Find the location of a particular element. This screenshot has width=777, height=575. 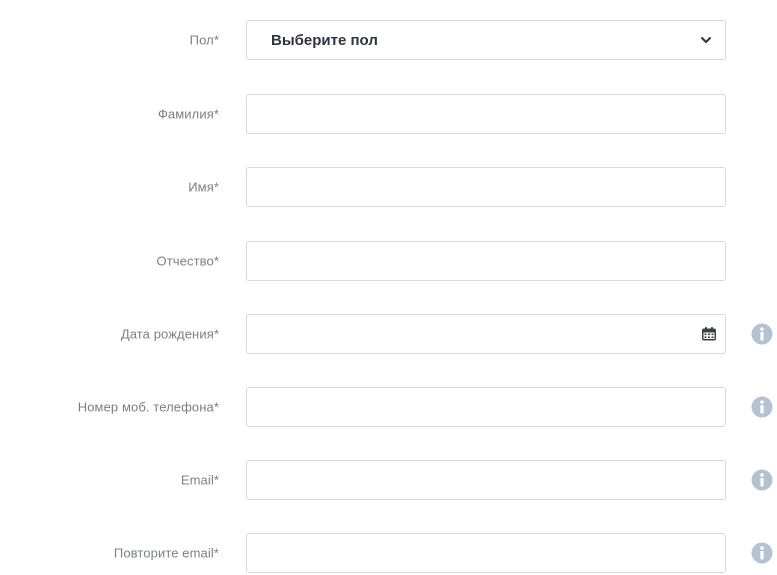

email-row: Email* is located at coordinates (388, 480).